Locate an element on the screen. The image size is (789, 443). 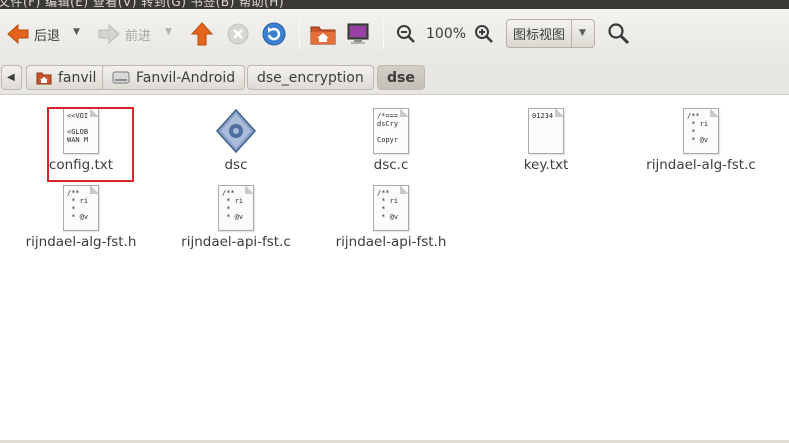
text-file-icon: 01234 is located at coordinates (546, 131).